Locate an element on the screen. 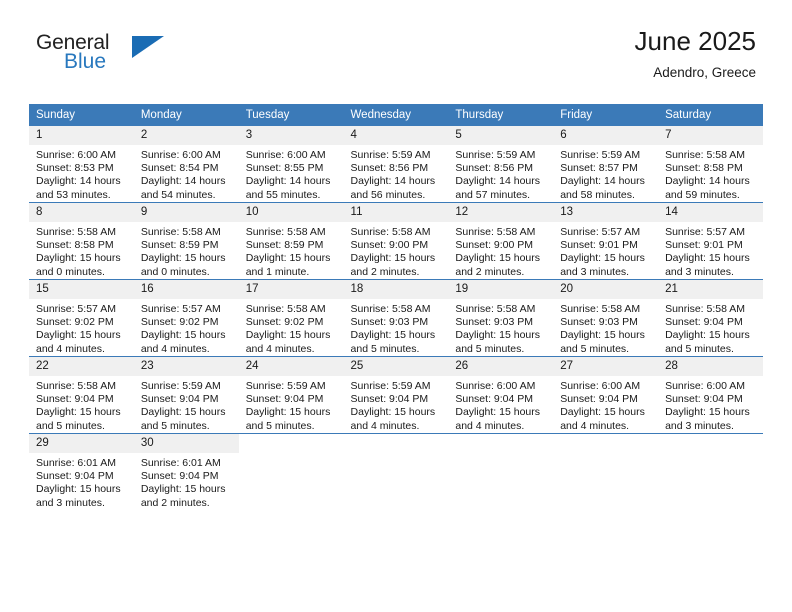 This screenshot has height=612, width=792. weekday-header-thursday: Thursday is located at coordinates (501, 115).